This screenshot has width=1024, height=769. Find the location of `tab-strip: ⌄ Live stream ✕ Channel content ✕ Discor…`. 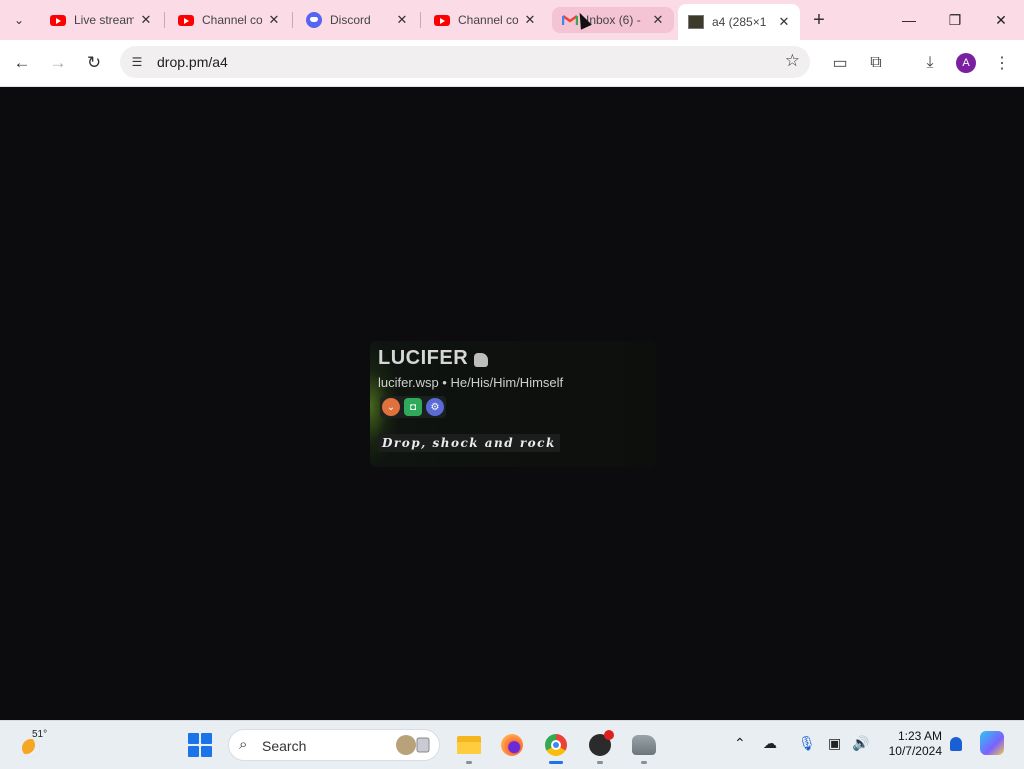

tab-strip: ⌄ Live stream ✕ Channel content ✕ Discor… is located at coordinates (512, 20).